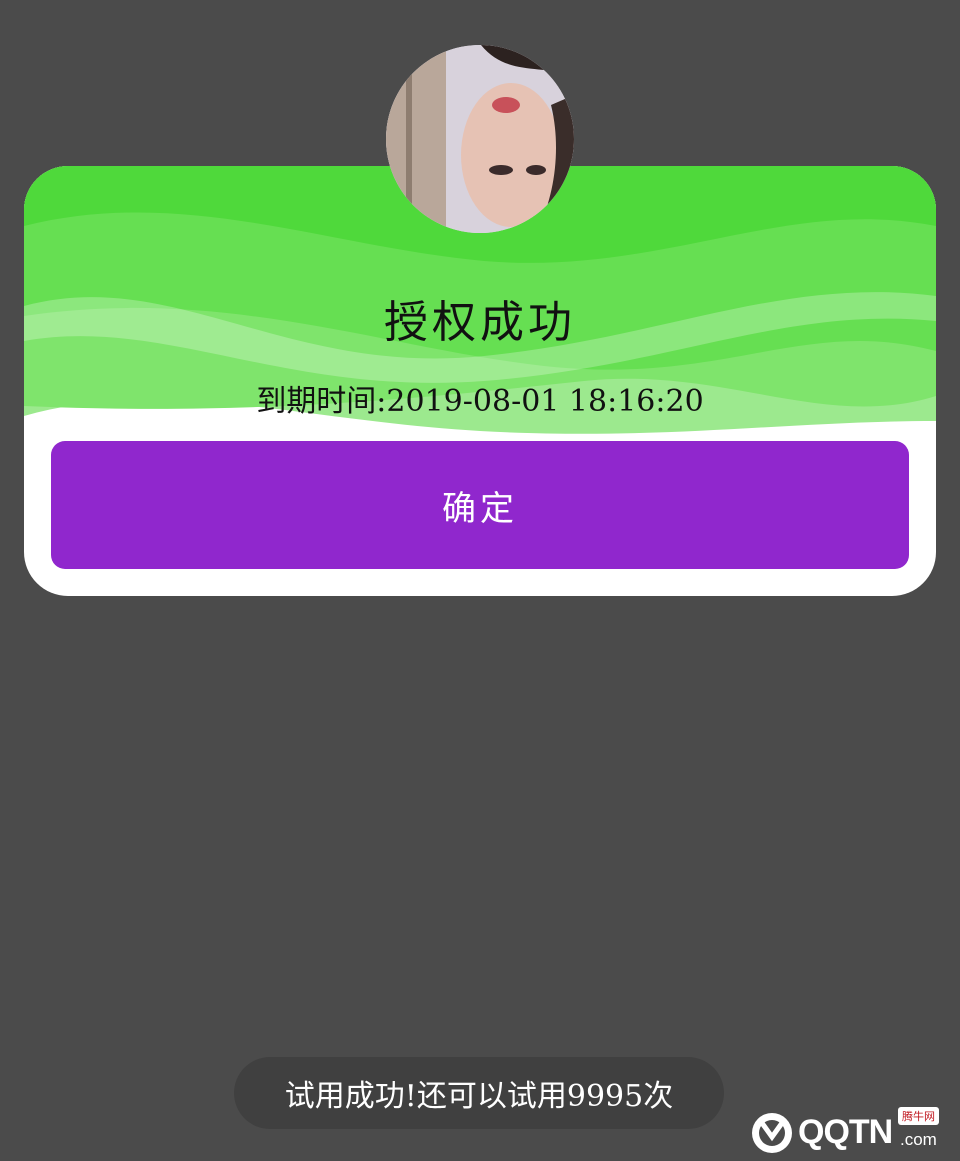 The width and height of the screenshot is (960, 1161). Describe the element at coordinates (479, 1093) in the screenshot. I see `trial-toast: 试用成功!还可以试用9995次` at that location.